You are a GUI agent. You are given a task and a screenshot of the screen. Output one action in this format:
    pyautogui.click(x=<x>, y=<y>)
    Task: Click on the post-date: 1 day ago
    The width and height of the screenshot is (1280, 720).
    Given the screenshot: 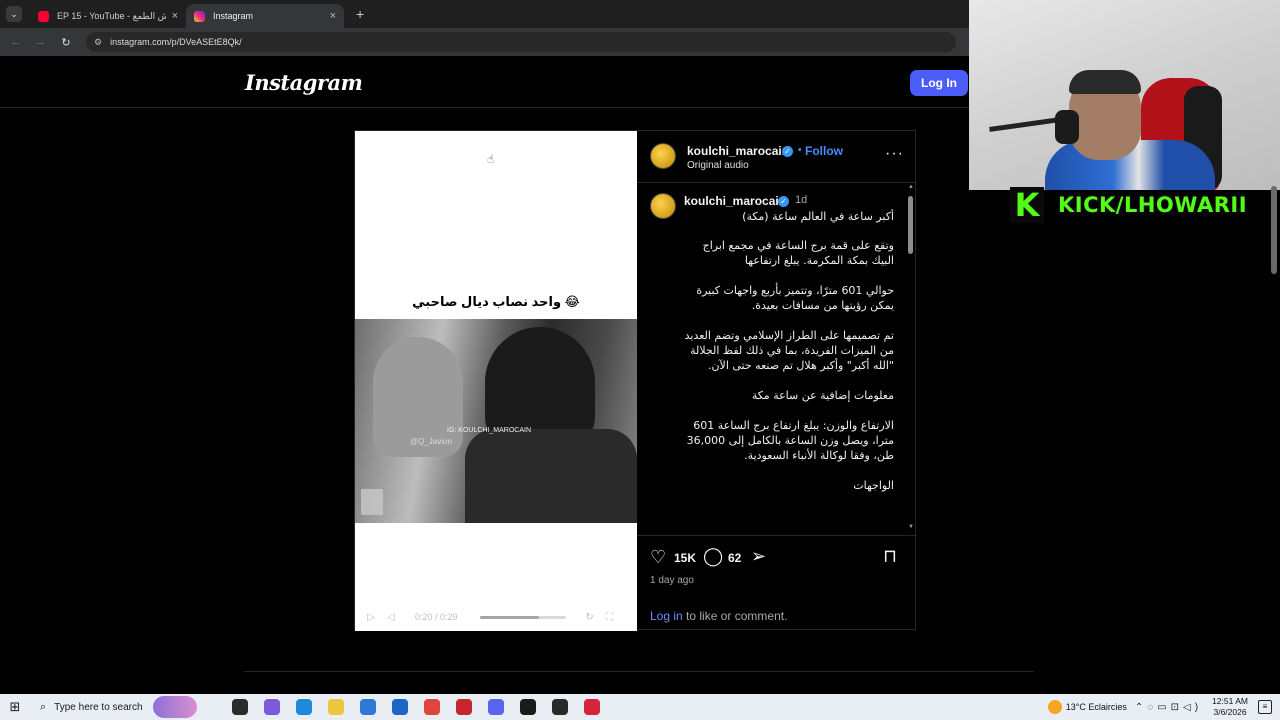 What is the action you would take?
    pyautogui.click(x=672, y=580)
    